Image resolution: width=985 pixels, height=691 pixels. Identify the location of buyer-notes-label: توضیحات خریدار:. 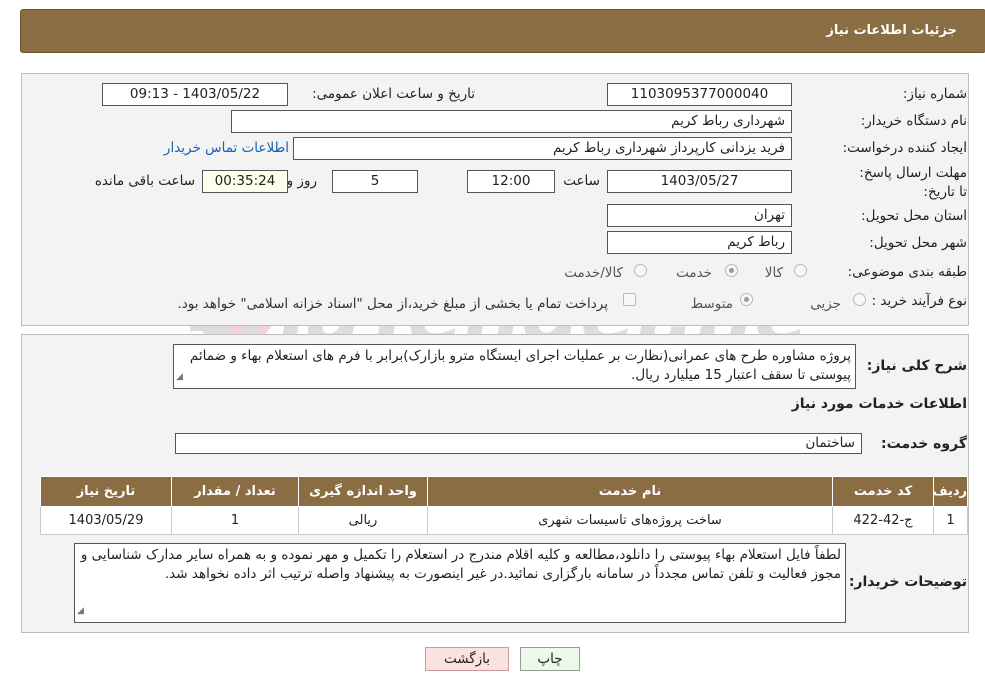
(907, 582).